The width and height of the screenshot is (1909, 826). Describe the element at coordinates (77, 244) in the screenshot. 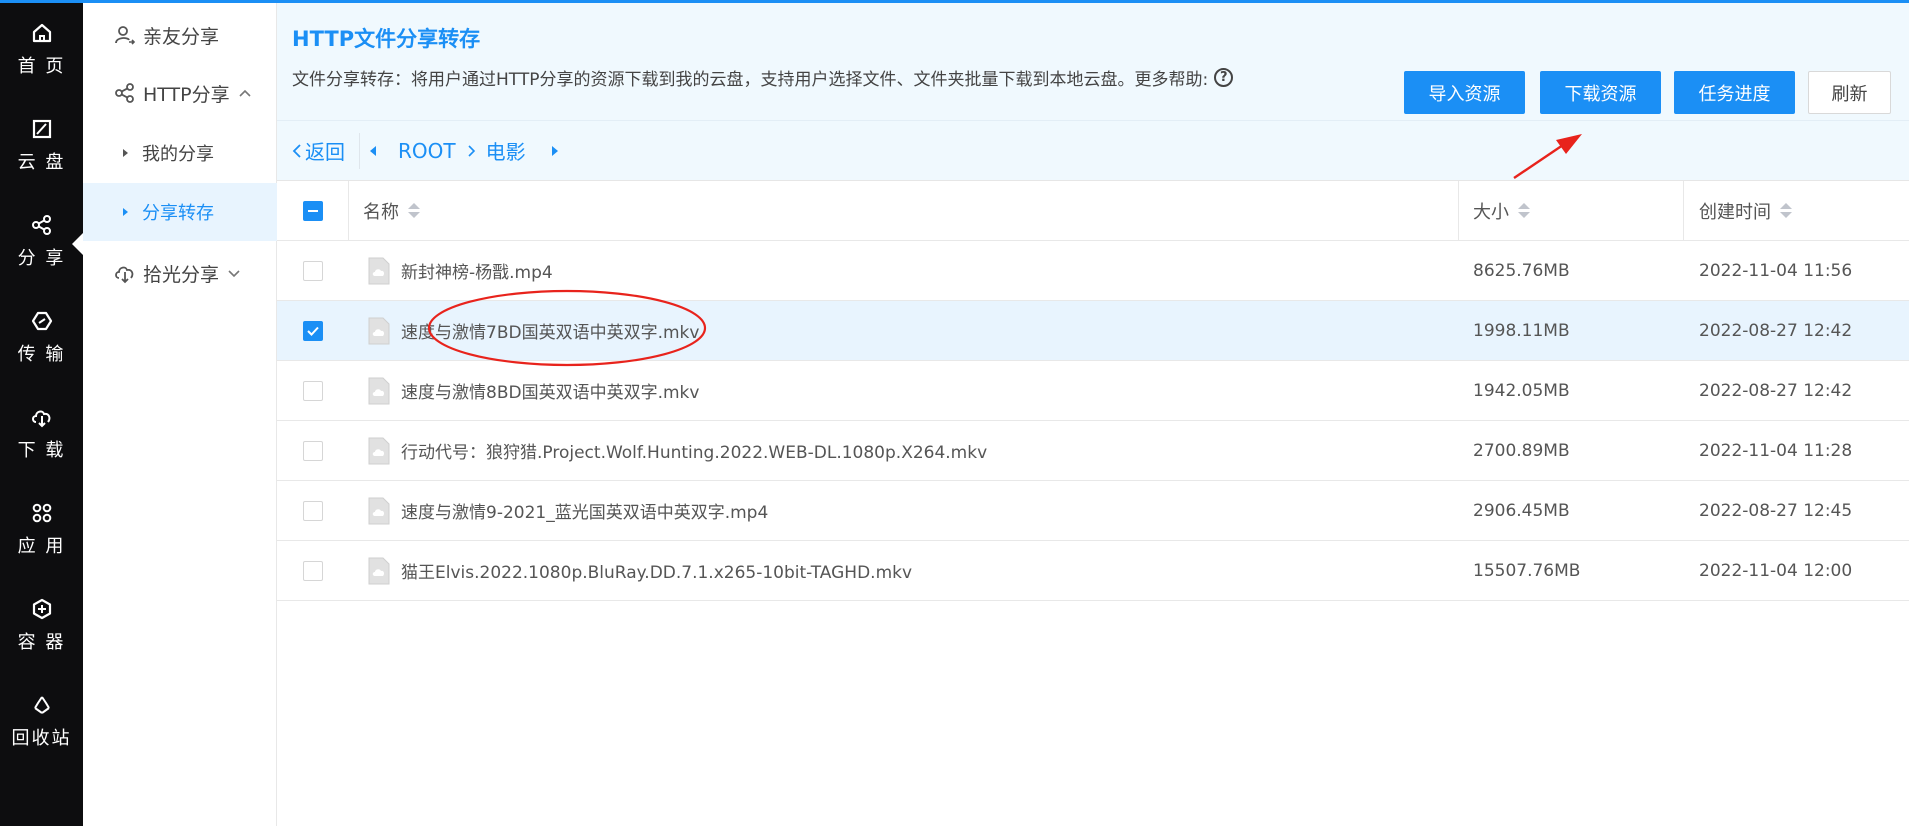

I see `active-nav-pointer` at that location.